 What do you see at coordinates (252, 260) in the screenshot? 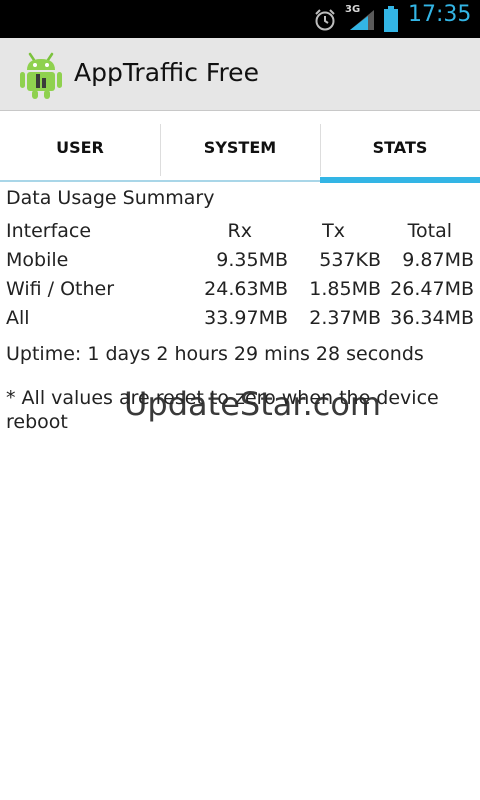
I see `rx-value: 9.35MB` at bounding box center [252, 260].